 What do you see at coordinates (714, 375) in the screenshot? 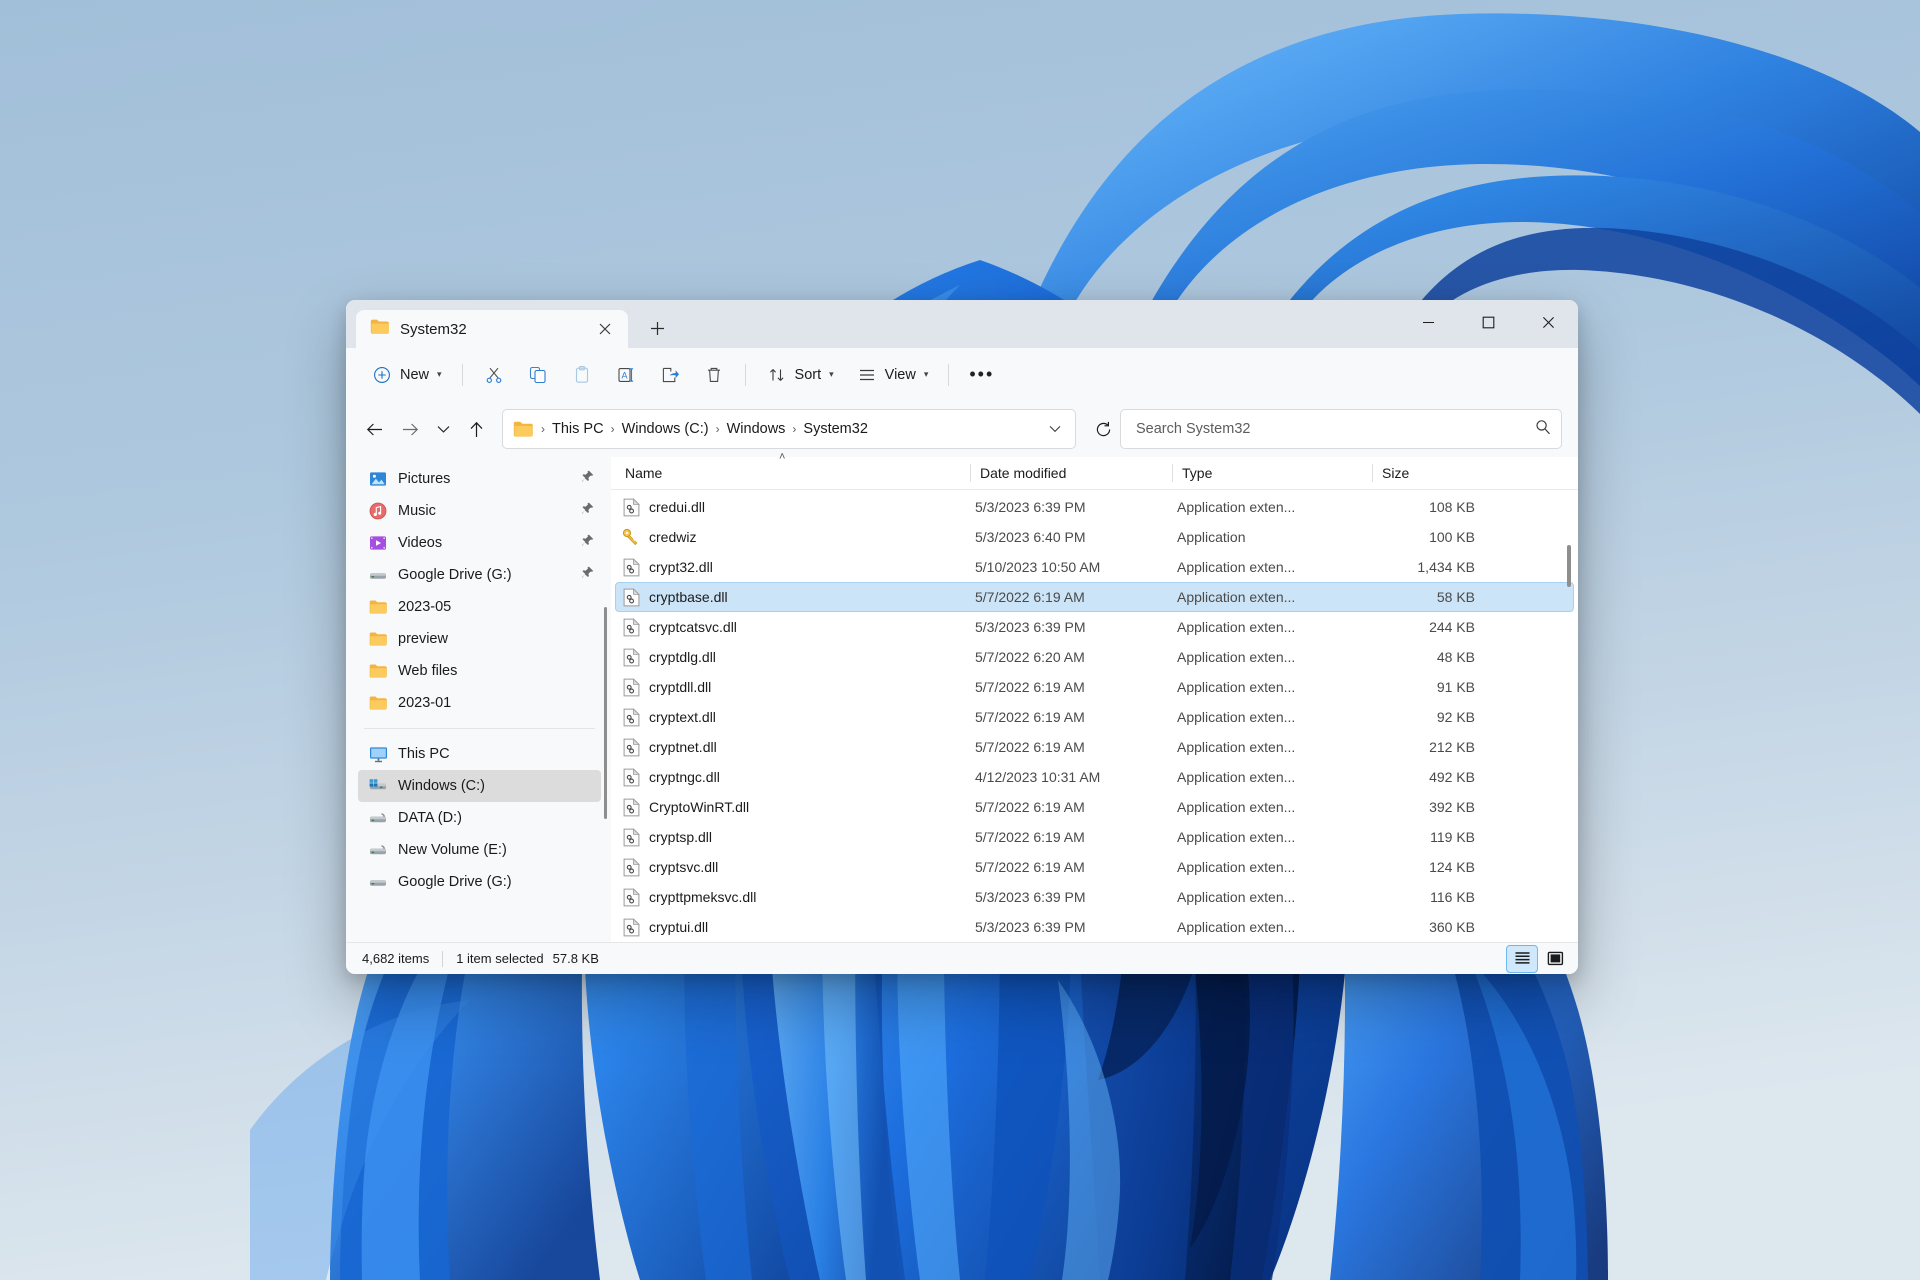
I see `delete-button` at bounding box center [714, 375].